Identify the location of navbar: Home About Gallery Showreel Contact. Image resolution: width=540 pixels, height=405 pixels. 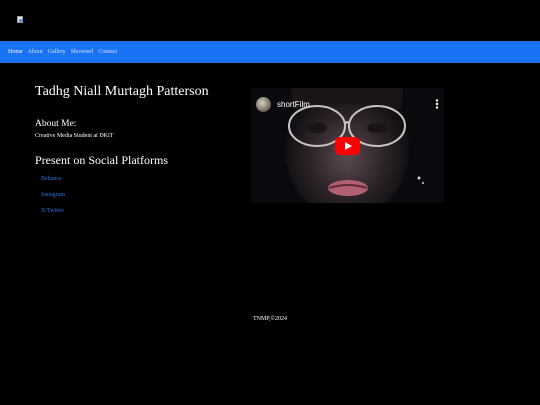
(270, 52).